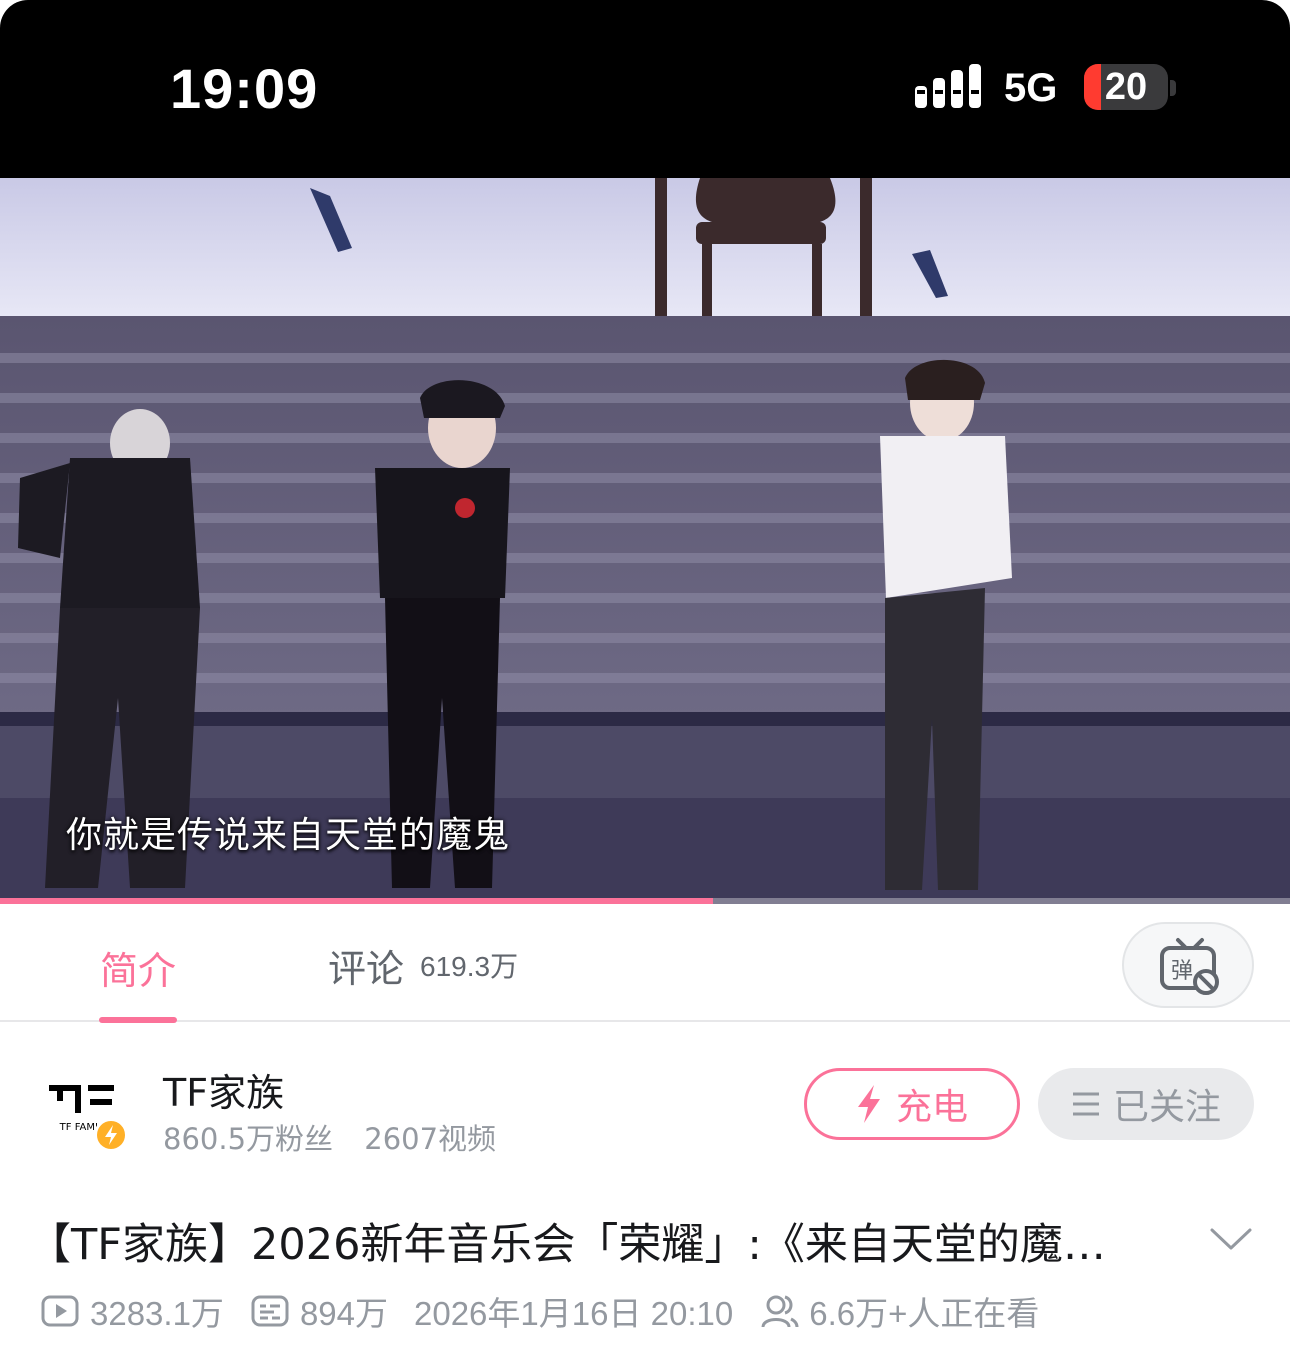 Image resolution: width=1290 pixels, height=1371 pixels. Describe the element at coordinates (948, 86) in the screenshot. I see `signal-bars-icon` at that location.